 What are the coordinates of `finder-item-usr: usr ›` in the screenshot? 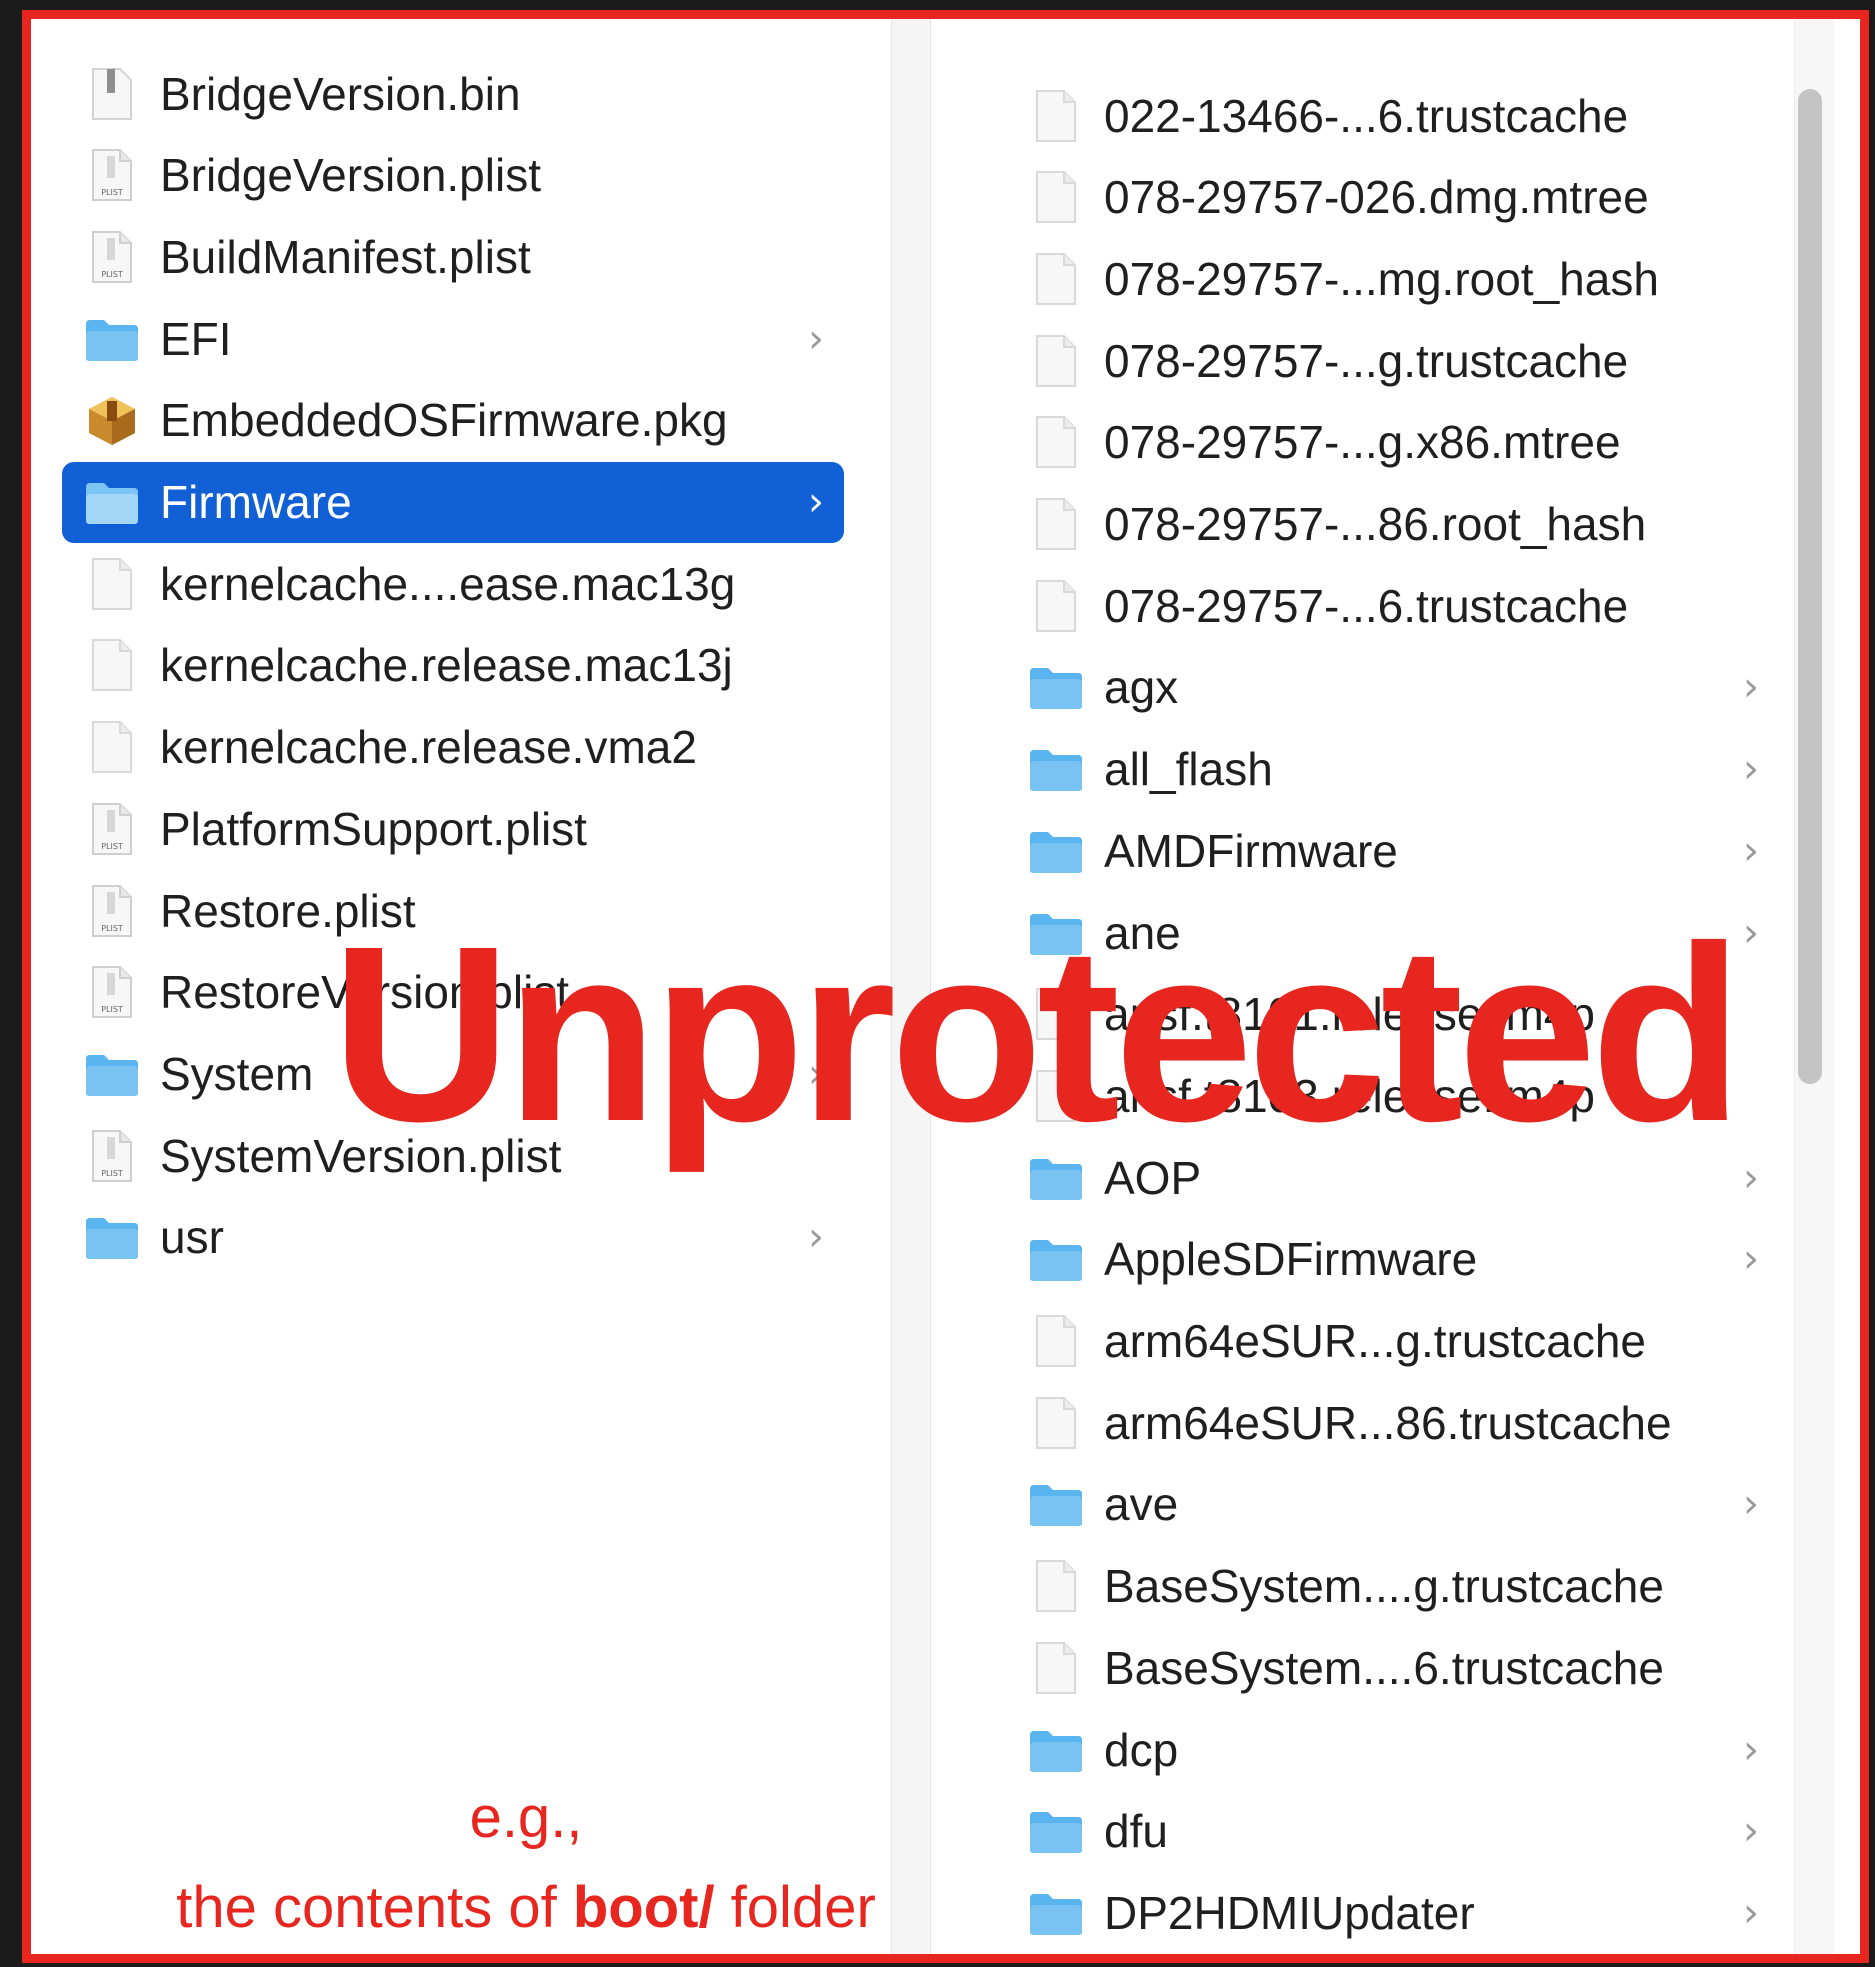 It's located at (453, 1237).